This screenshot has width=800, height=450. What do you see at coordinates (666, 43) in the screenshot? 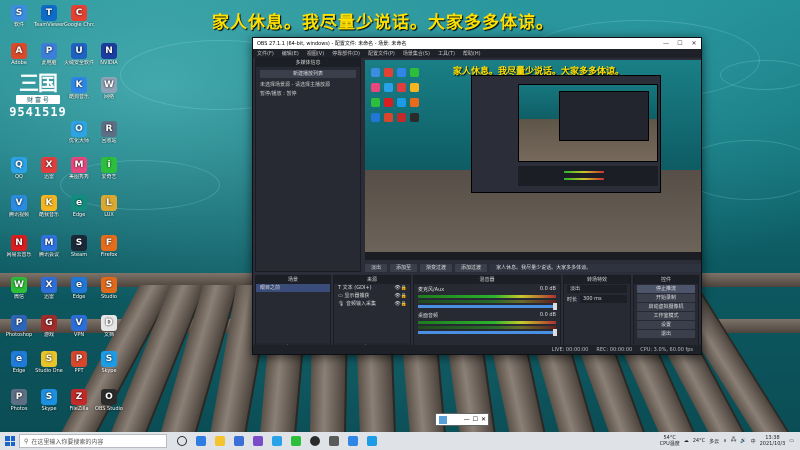
I see `minimize-button: —` at bounding box center [666, 43].